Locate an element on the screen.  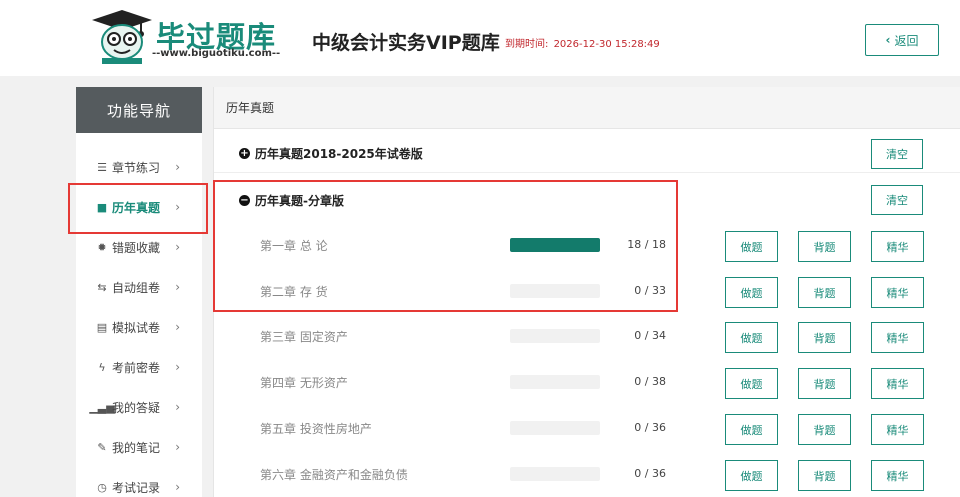
sidebar-item-label: 错题收藏 is located at coordinates (136, 247).